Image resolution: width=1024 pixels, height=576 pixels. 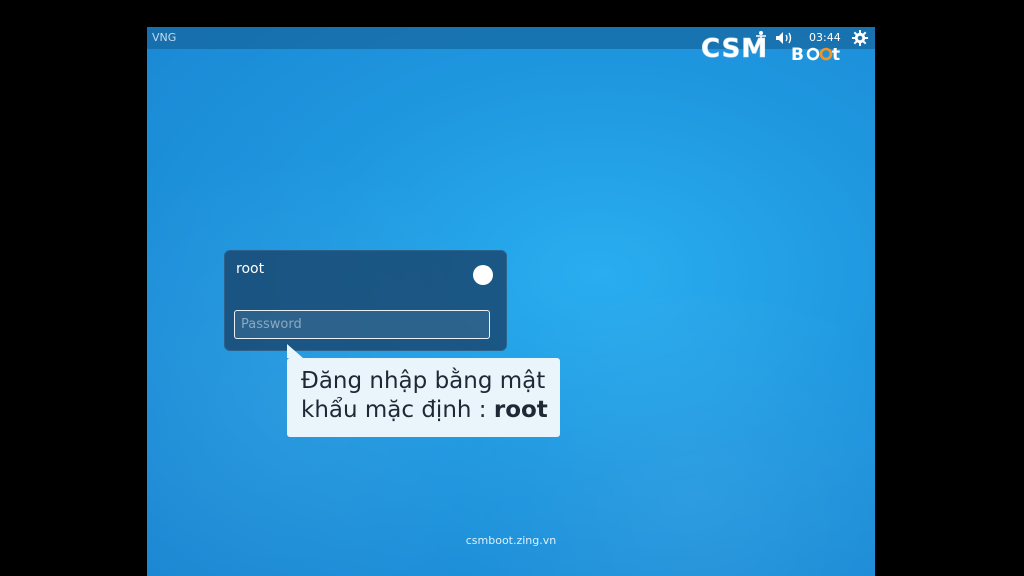 What do you see at coordinates (773, 48) in the screenshot?
I see `csmboot-logo: CSM B t` at bounding box center [773, 48].